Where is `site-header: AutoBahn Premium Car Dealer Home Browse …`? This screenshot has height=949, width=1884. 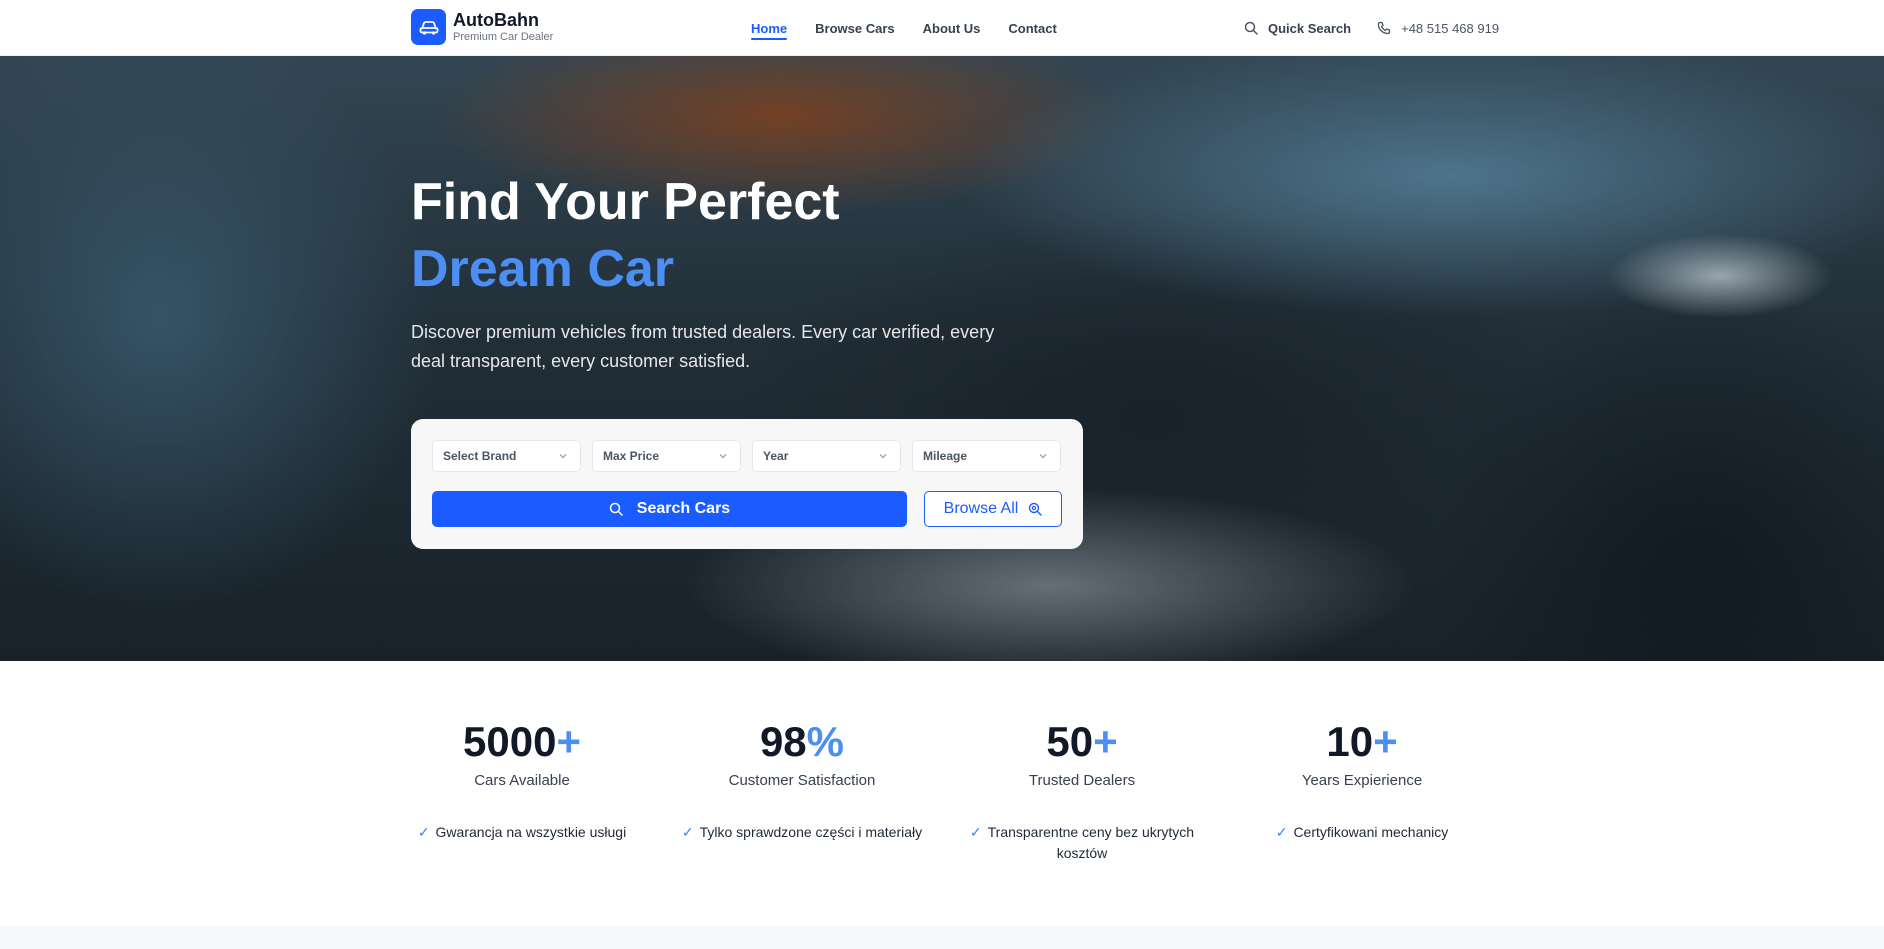 site-header: AutoBahn Premium Car Dealer Home Browse … is located at coordinates (942, 28).